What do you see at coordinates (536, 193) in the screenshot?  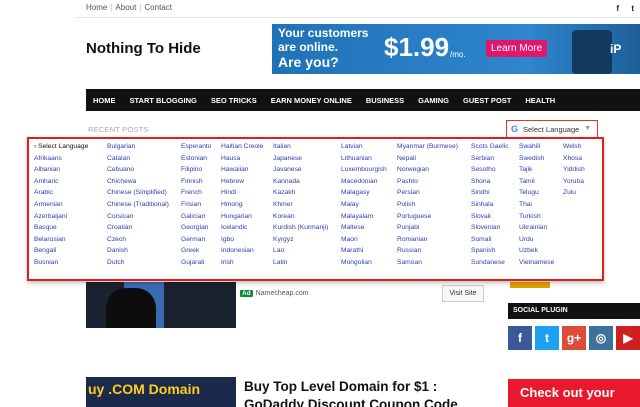 I see `language-option-telugu: Telugu` at bounding box center [536, 193].